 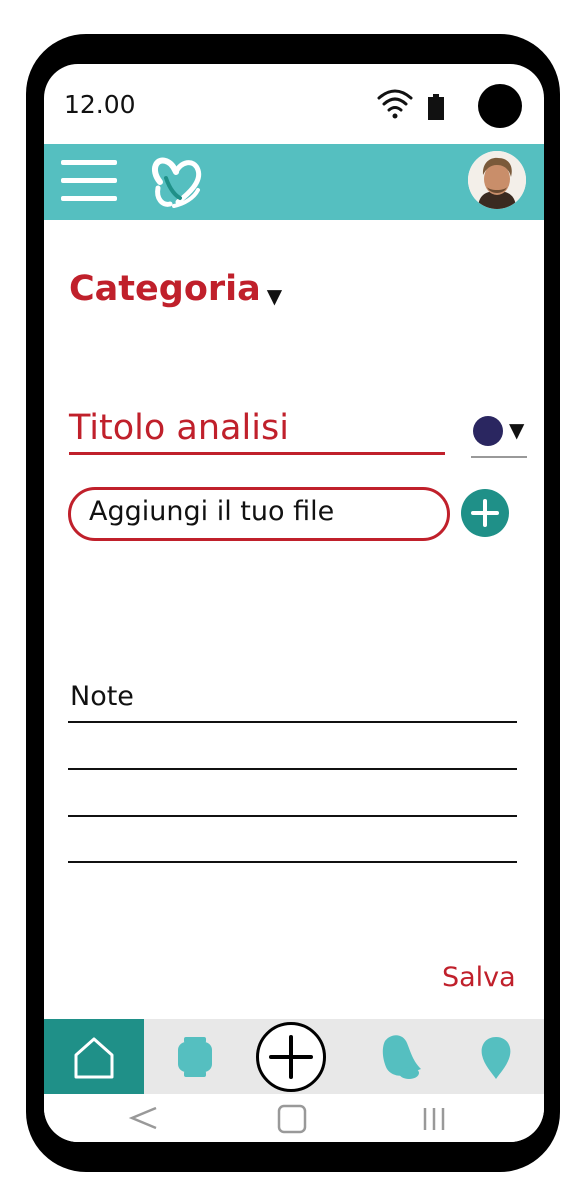 I want to click on app-bar, so click(x=294, y=182).